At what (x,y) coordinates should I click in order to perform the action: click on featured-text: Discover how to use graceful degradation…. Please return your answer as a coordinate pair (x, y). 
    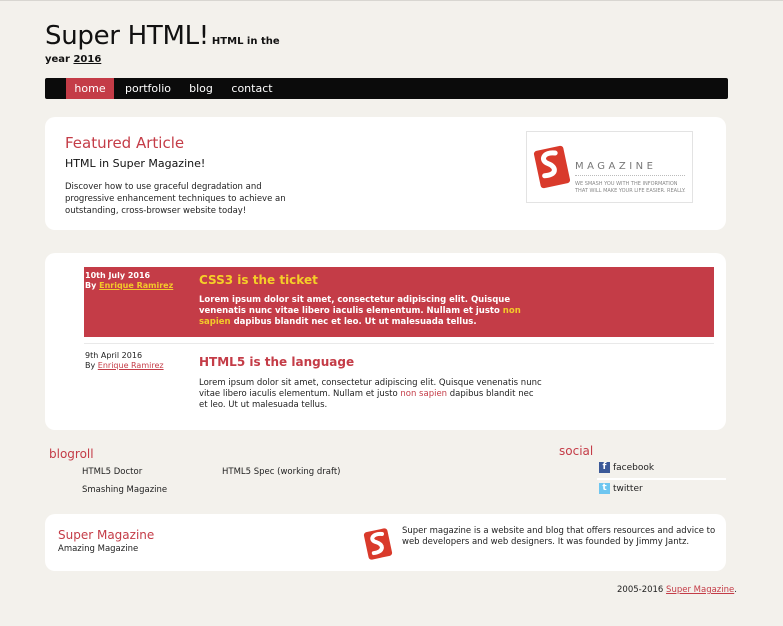
    Looking at the image, I should click on (175, 199).